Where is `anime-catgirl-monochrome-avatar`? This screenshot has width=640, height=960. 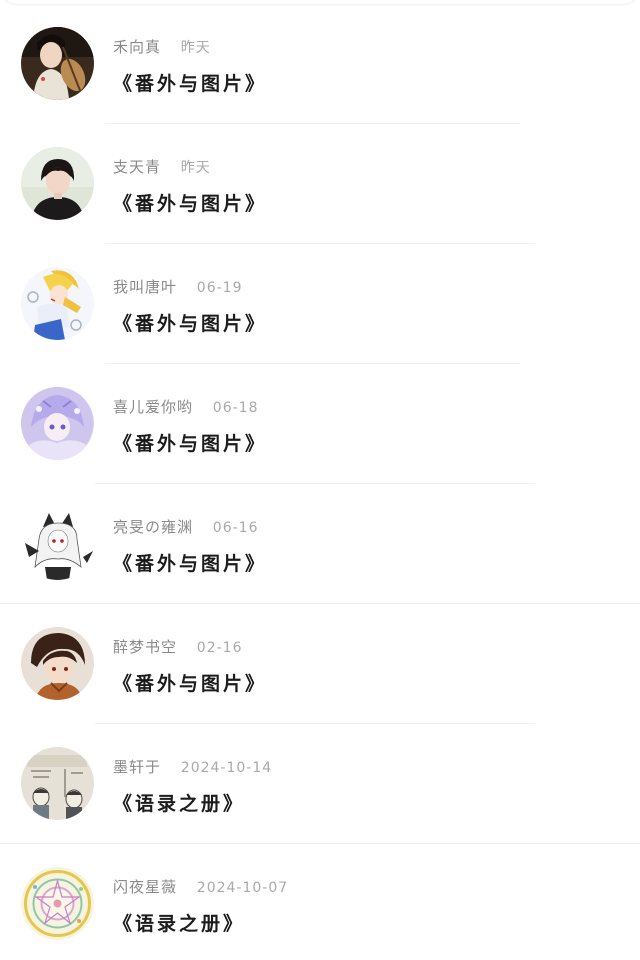
anime-catgirl-monochrome-avatar is located at coordinates (57, 543).